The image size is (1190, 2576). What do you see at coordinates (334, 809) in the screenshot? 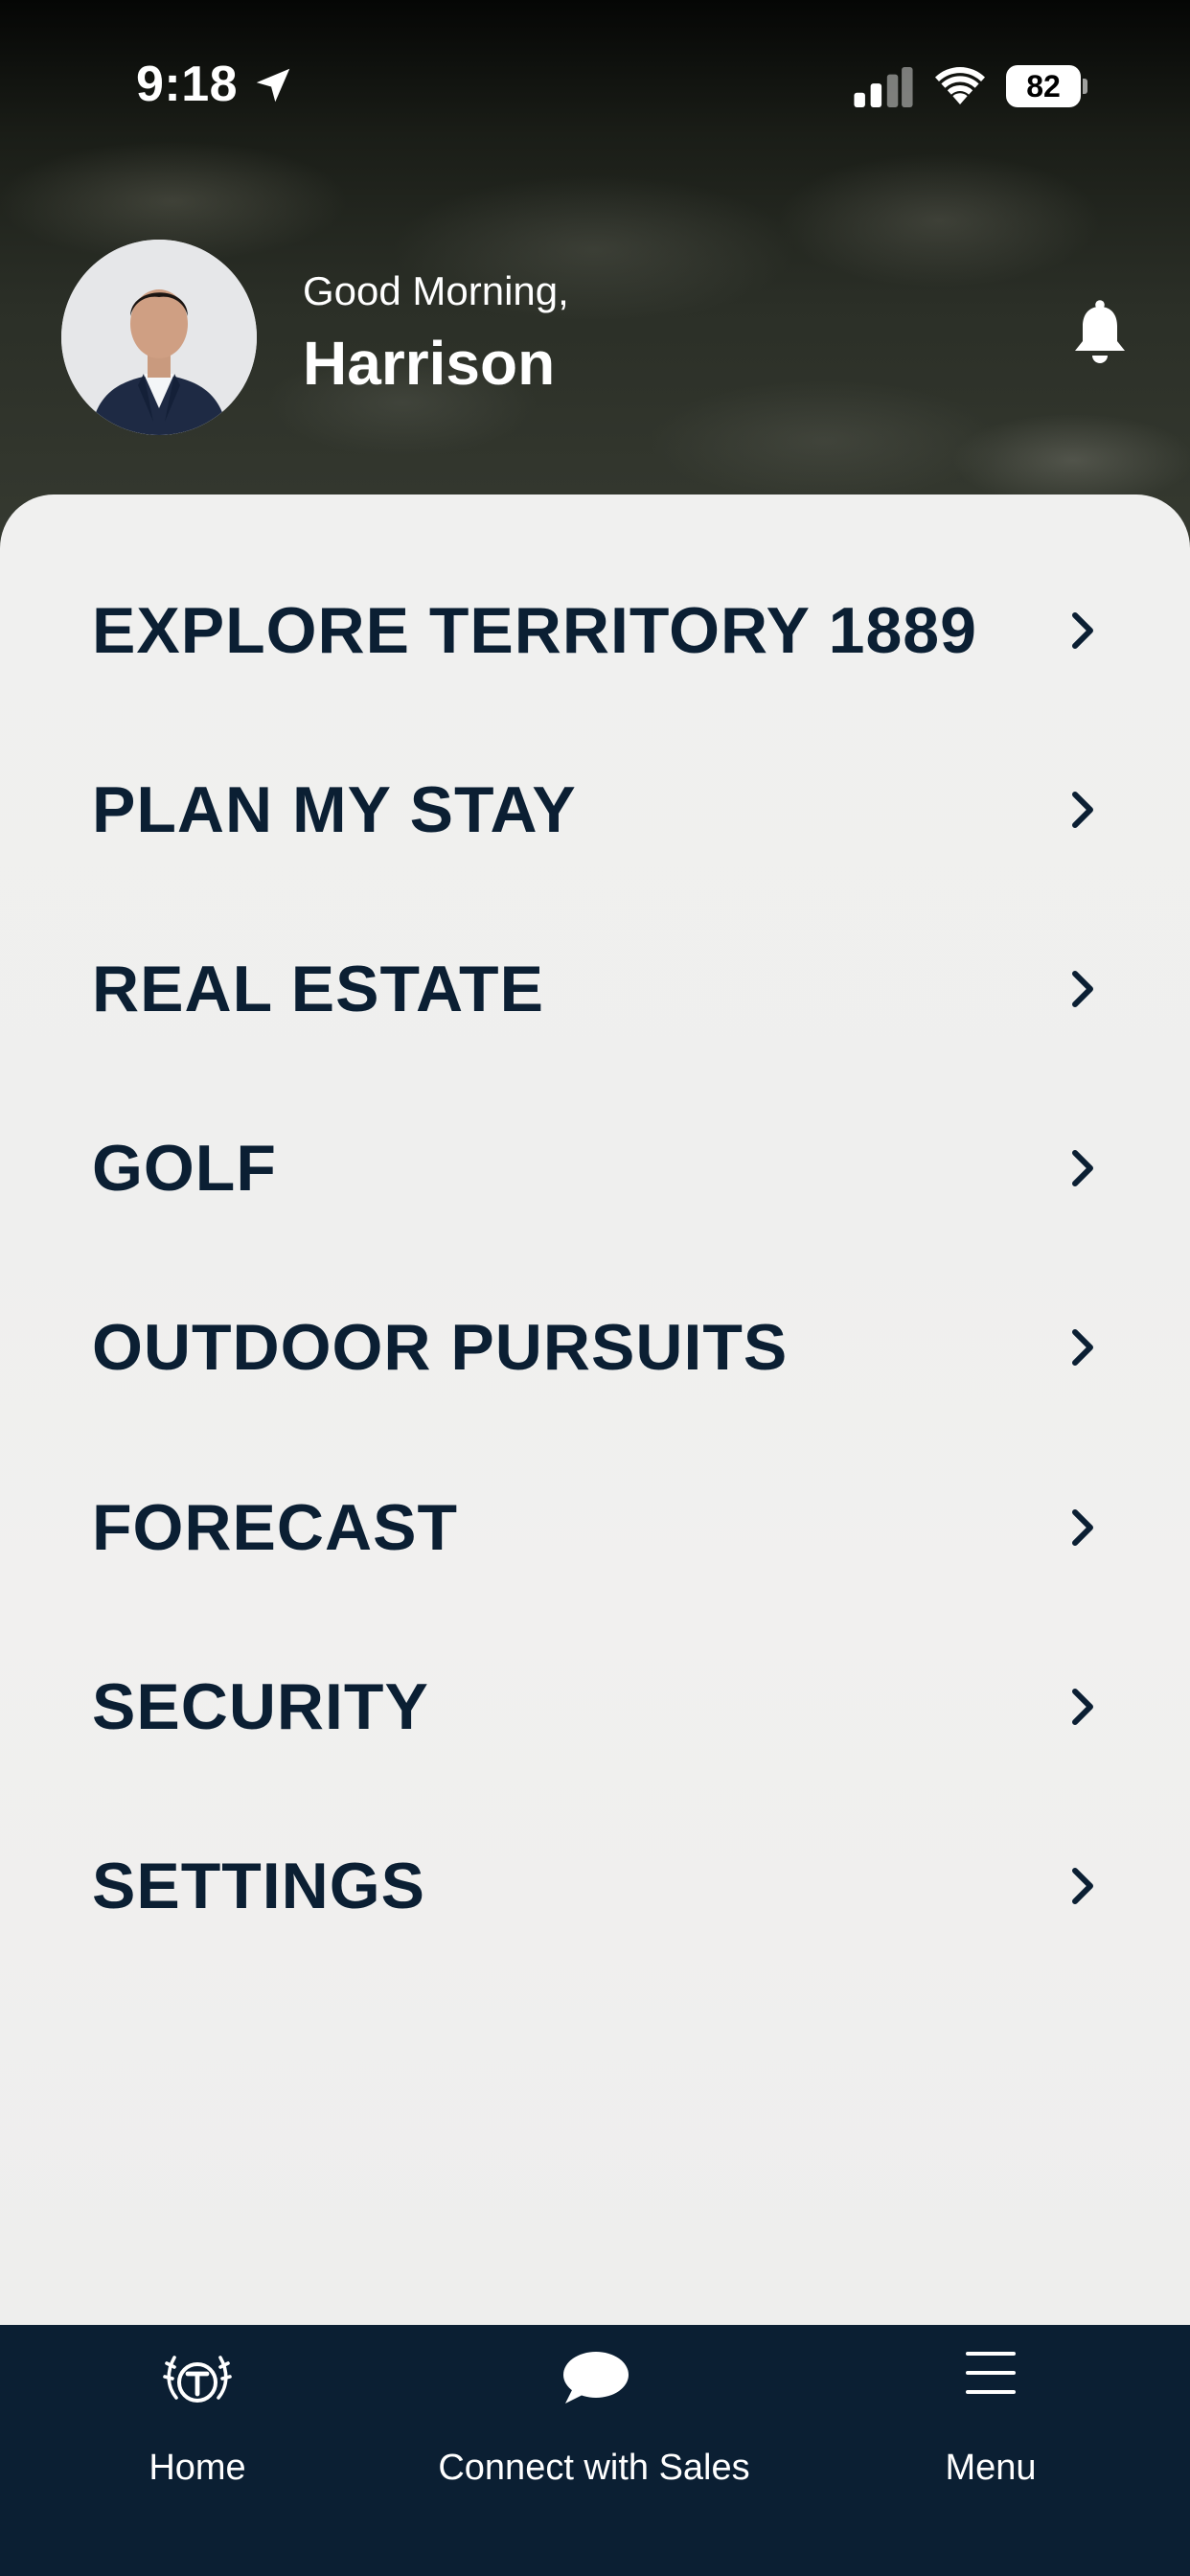
I see `menu-item-label: PLAN MY STAY` at bounding box center [334, 809].